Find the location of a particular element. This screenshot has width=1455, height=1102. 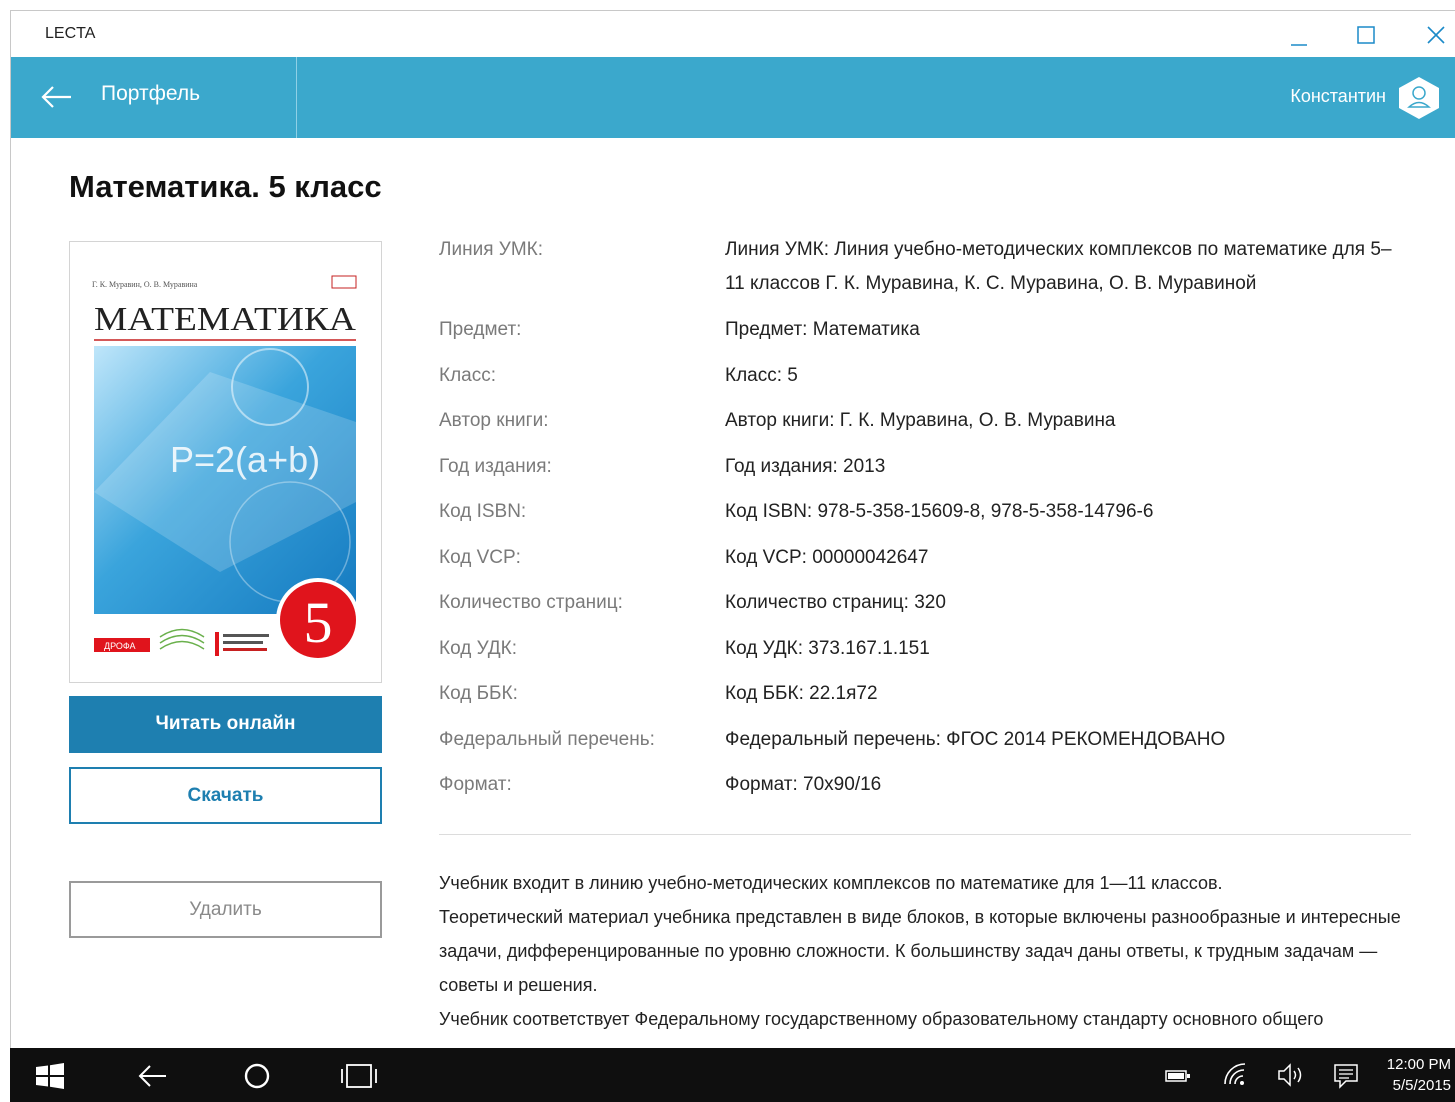

task-view-icon is located at coordinates (359, 1076).